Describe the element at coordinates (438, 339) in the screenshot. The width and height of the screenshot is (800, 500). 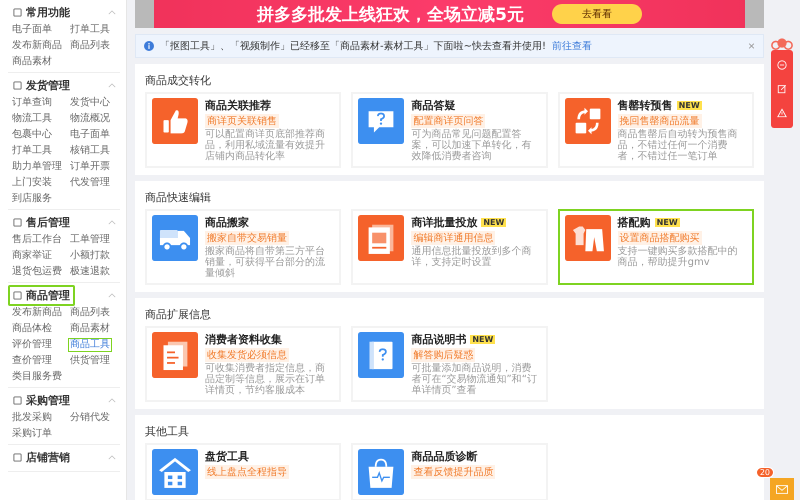
I see `card-title: 商品说明书` at that location.